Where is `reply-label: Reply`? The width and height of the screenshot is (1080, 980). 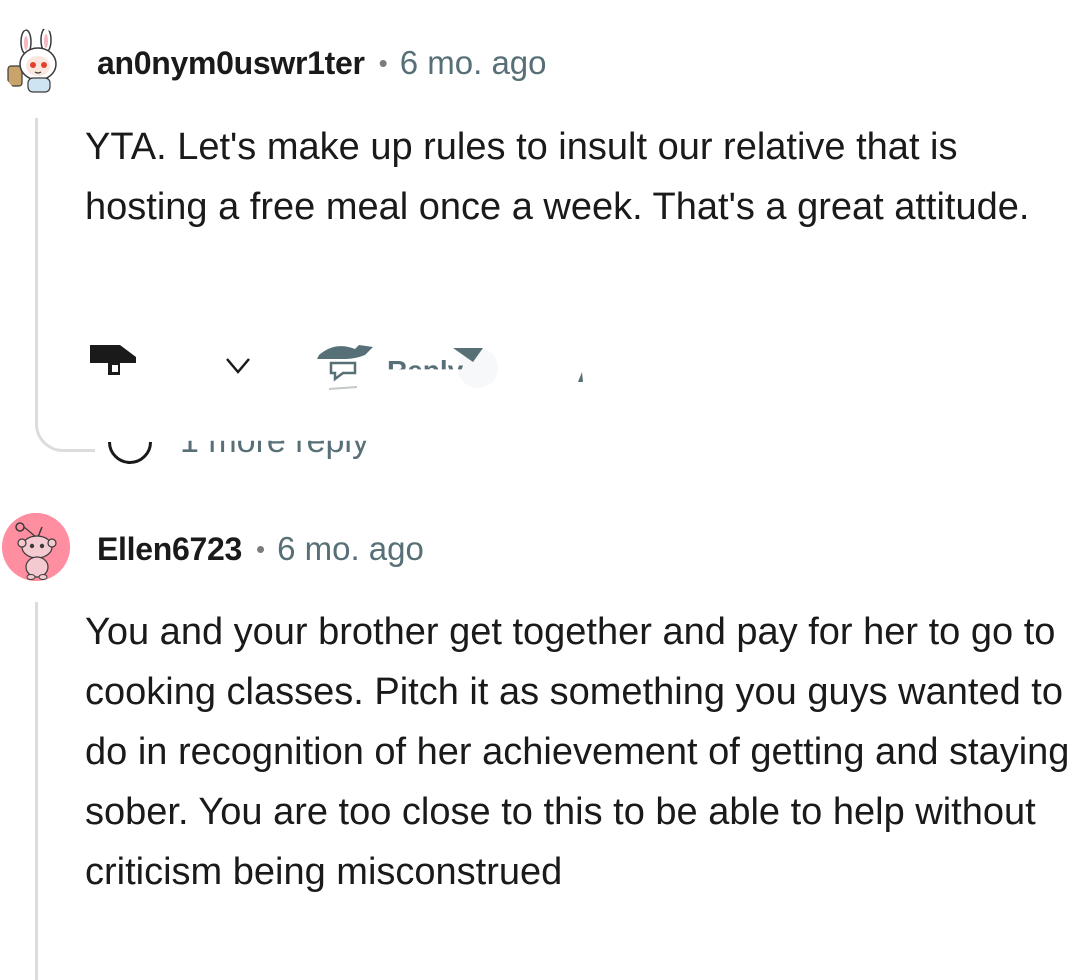
reply-label: Reply is located at coordinates (425, 370).